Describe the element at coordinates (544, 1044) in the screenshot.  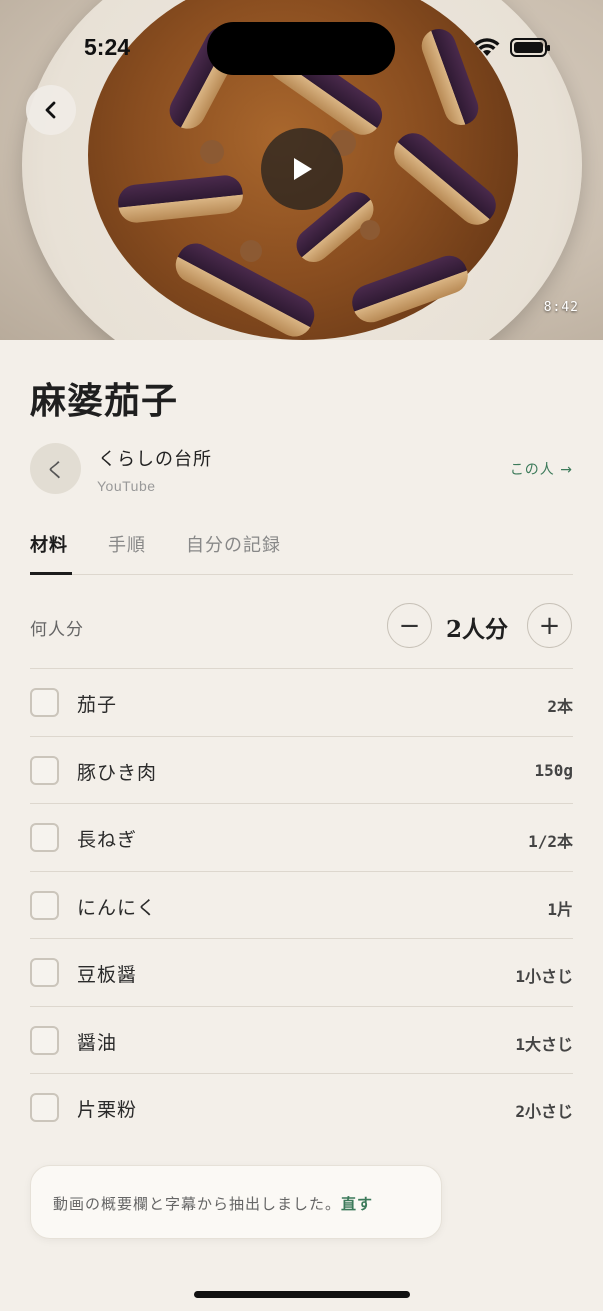
I see `ingredient-quantity: 1大さじ` at that location.